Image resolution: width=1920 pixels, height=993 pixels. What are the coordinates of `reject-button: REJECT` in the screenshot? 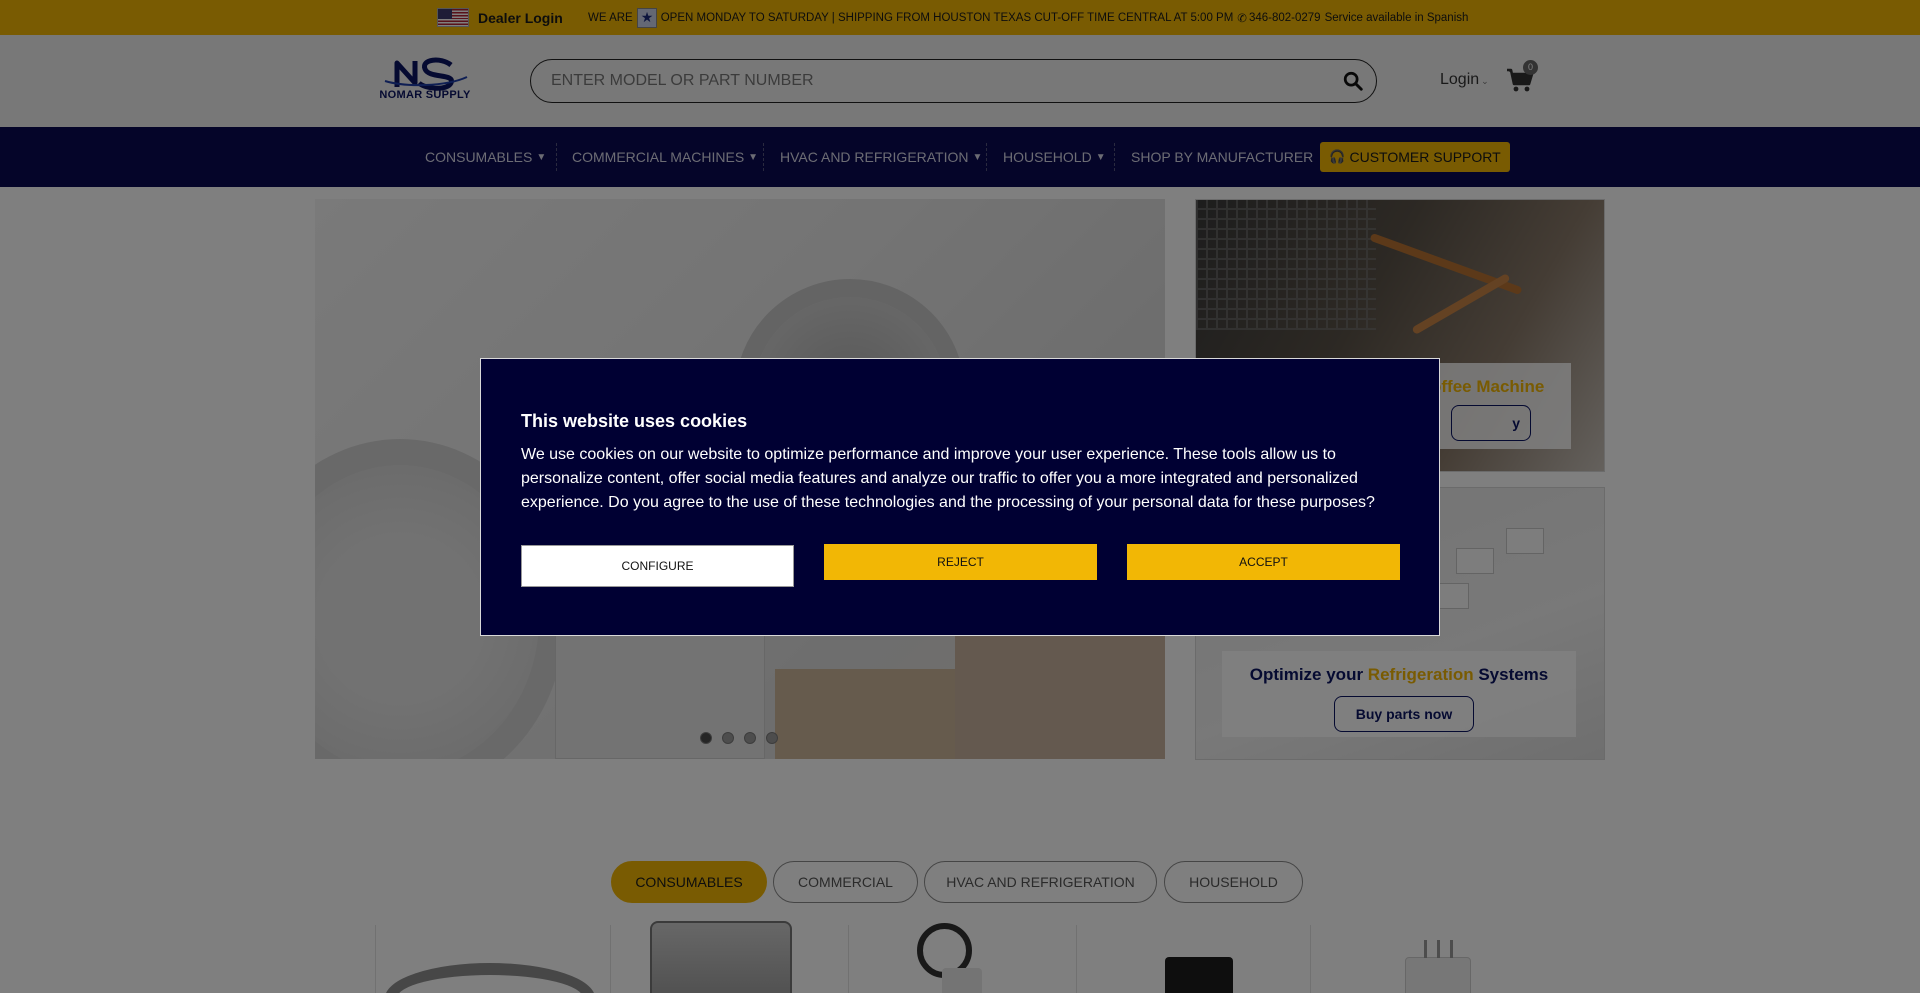 It's located at (960, 562).